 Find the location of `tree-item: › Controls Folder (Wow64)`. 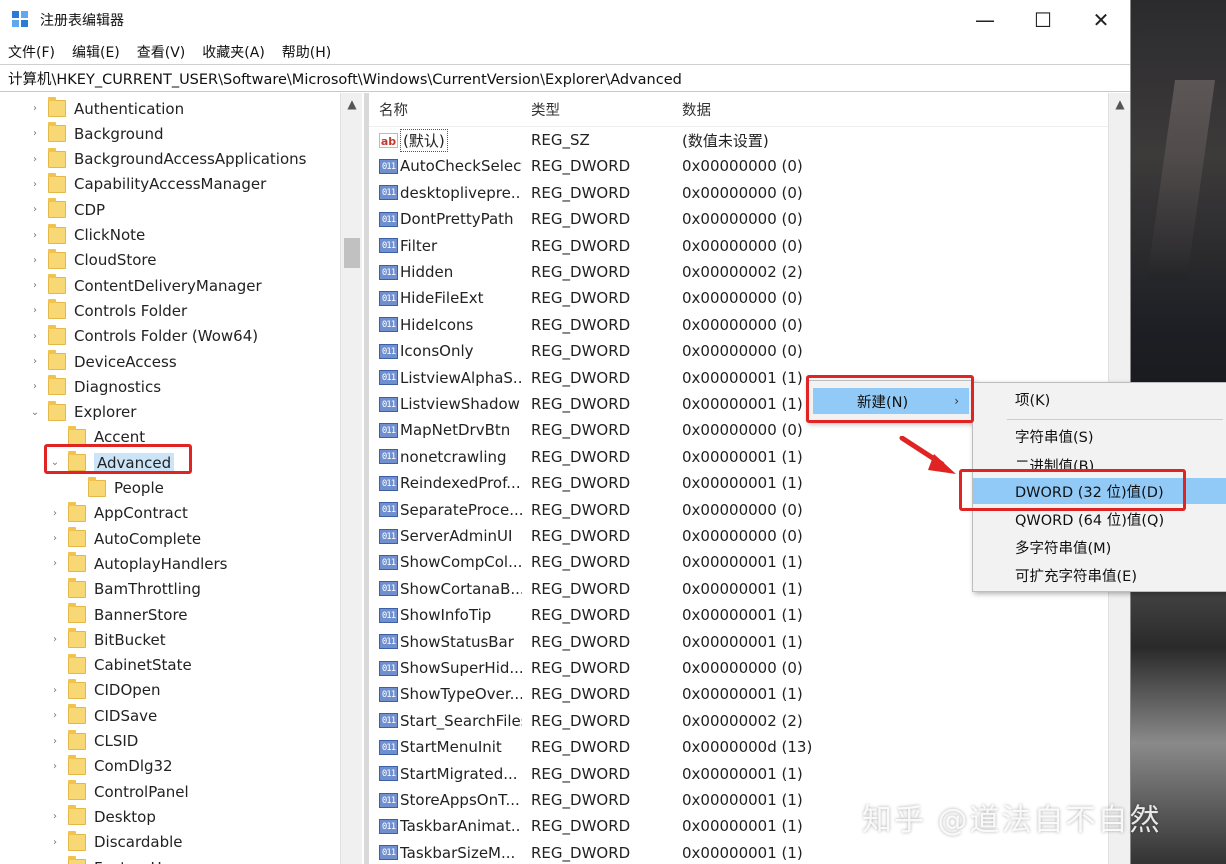

tree-item: › Controls Folder (Wow64) is located at coordinates (143, 336).